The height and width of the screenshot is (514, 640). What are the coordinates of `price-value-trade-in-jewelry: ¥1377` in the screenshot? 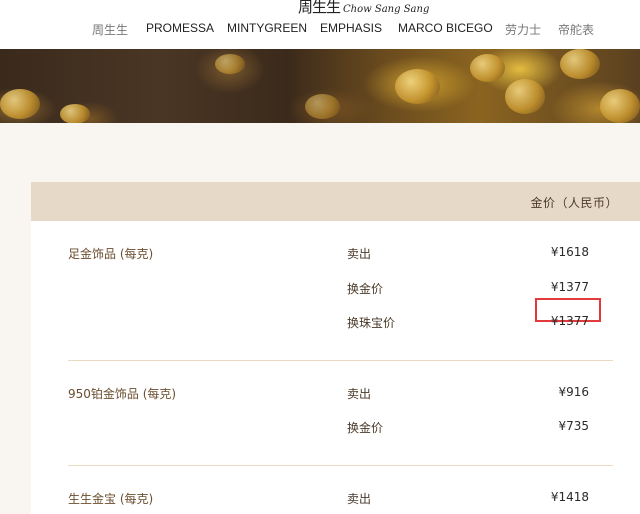 It's located at (569, 321).